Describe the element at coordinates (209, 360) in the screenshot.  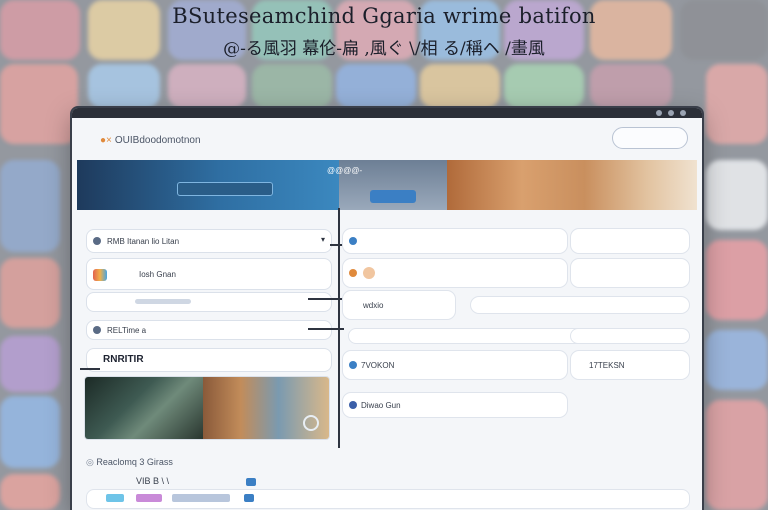
I see `list-item: RNRITIR` at that location.